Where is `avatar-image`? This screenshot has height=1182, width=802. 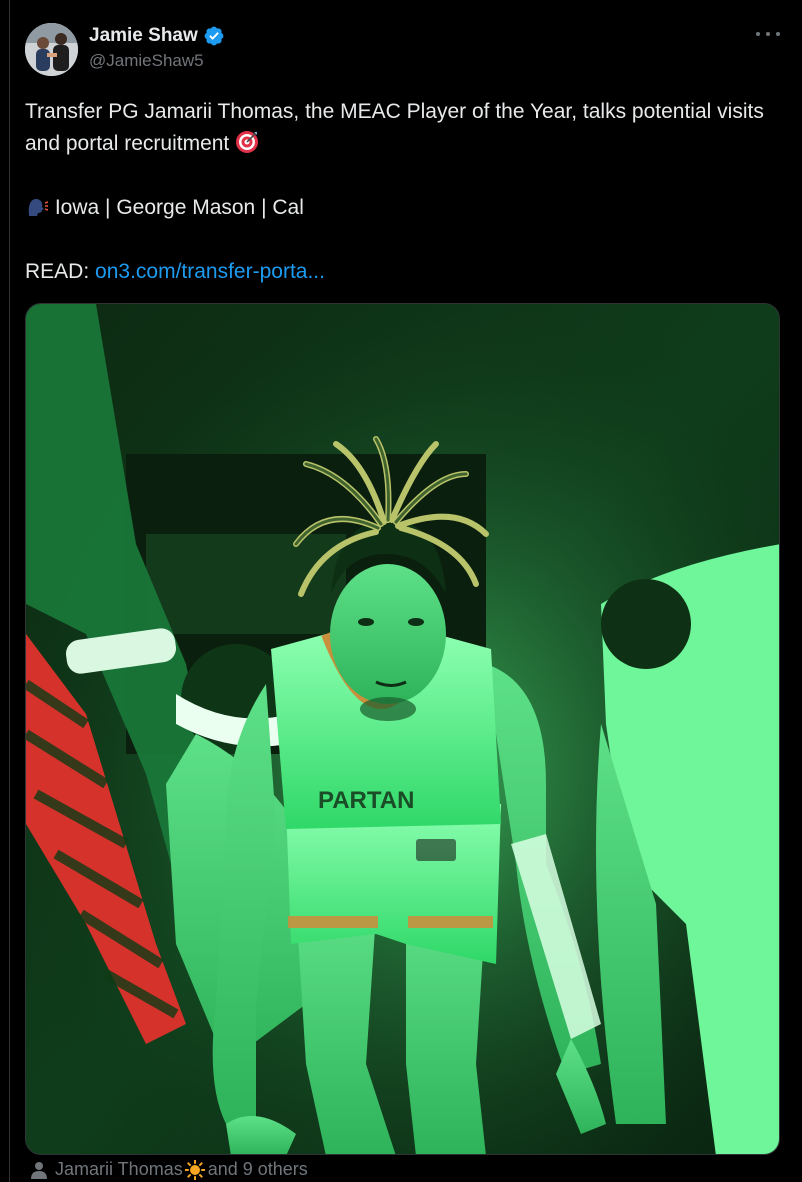 avatar-image is located at coordinates (51, 49).